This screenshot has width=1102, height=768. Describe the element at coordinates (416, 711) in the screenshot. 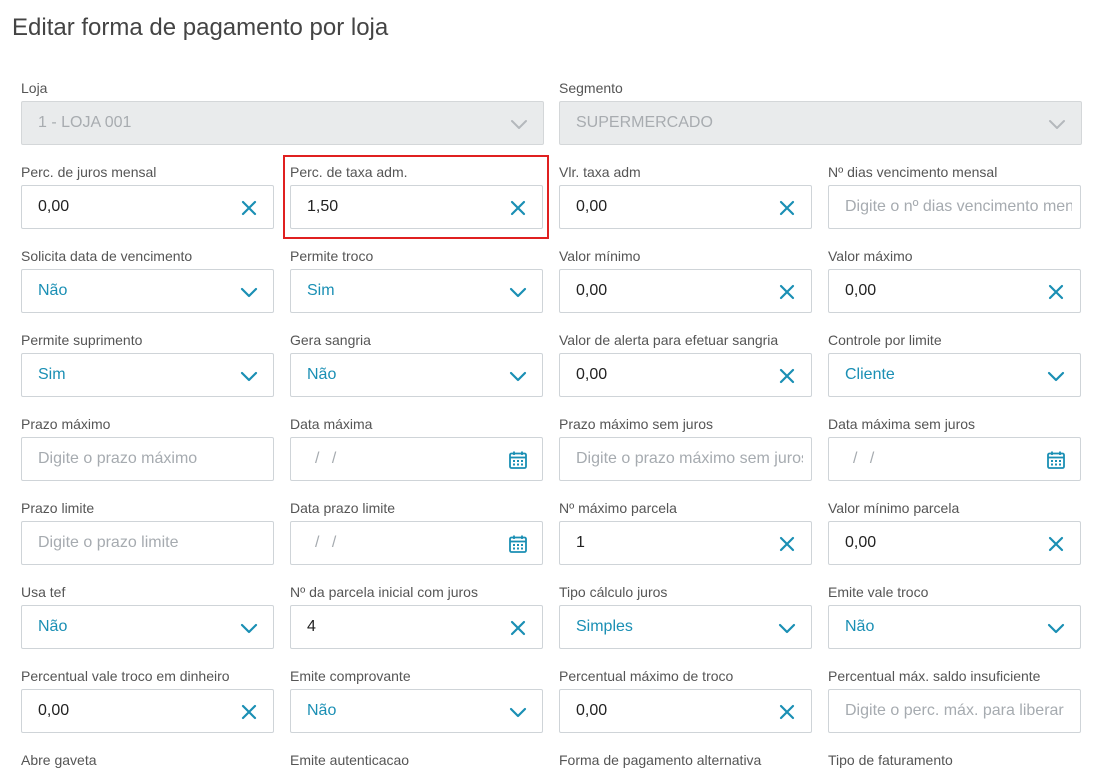

I see `emite-comprovante-select: Não` at that location.